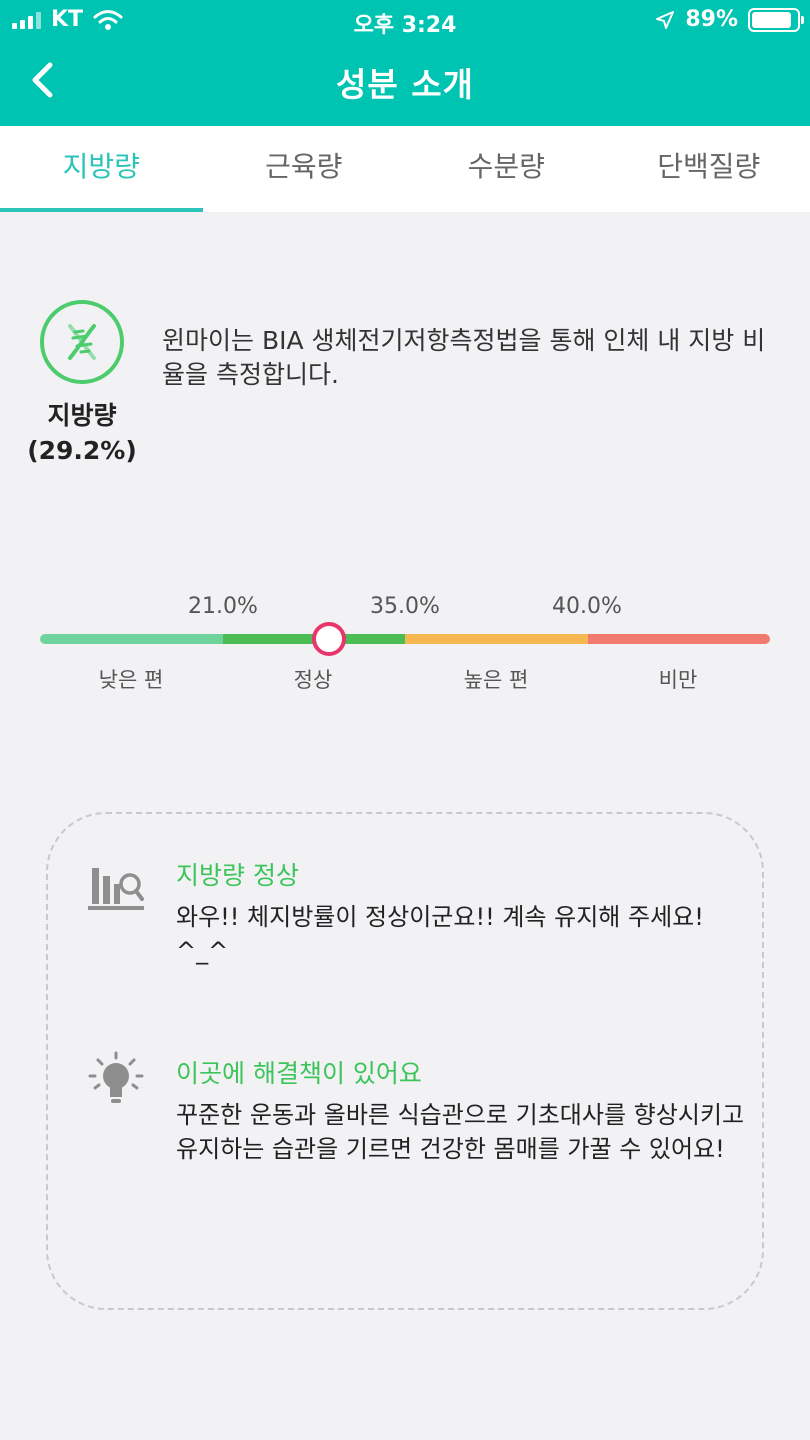 The width and height of the screenshot is (810, 1440). I want to click on range-segment-low, so click(131, 639).